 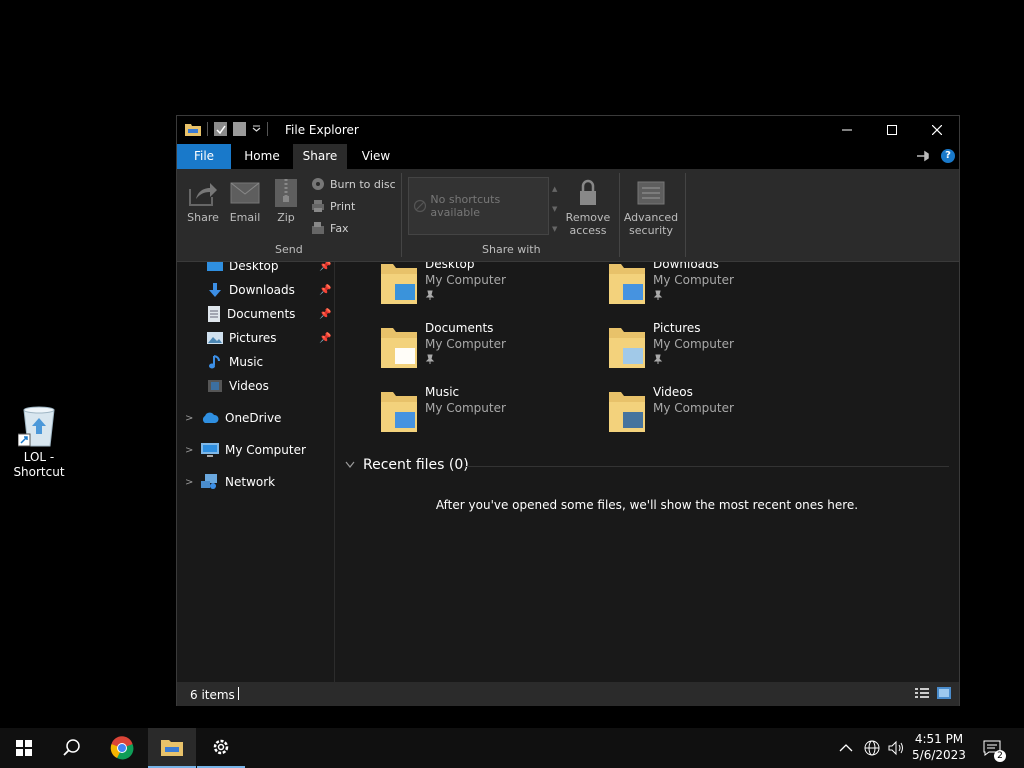 I want to click on search-icon, so click(x=71, y=747).